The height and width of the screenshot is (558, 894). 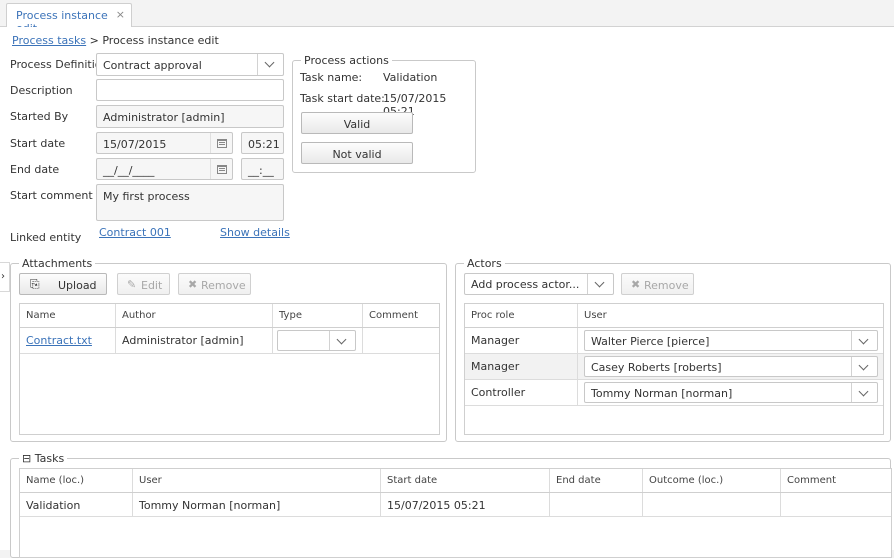 What do you see at coordinates (49, 40) in the screenshot?
I see `breadcrumb-link-process-tasks: Process tasks` at bounding box center [49, 40].